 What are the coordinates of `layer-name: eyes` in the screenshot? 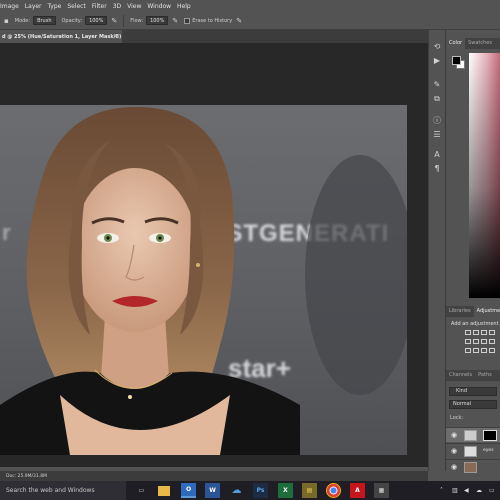 It's located at (488, 450).